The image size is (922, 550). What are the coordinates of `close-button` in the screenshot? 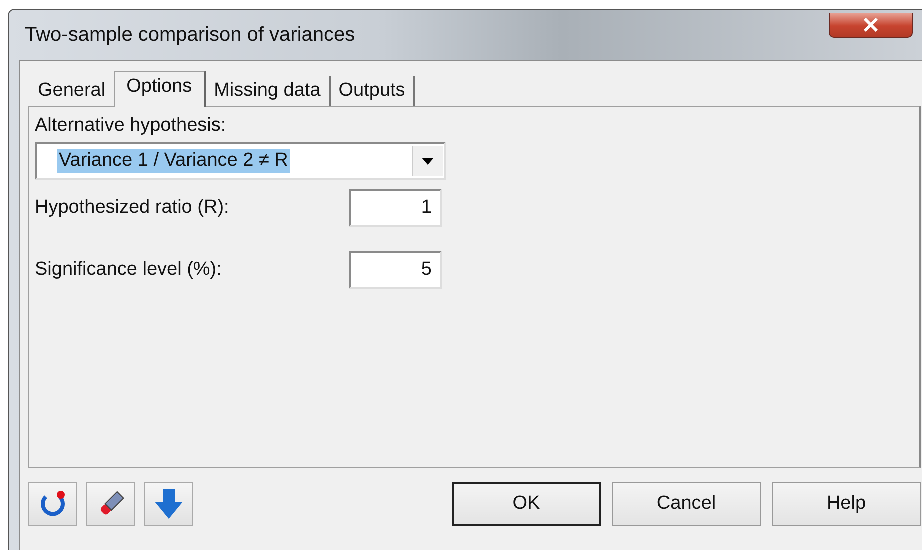 It's located at (871, 25).